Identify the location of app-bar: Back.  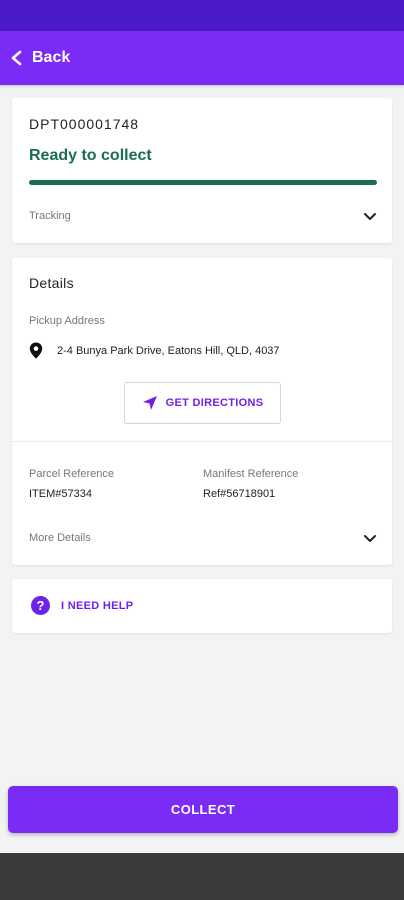
(202, 58).